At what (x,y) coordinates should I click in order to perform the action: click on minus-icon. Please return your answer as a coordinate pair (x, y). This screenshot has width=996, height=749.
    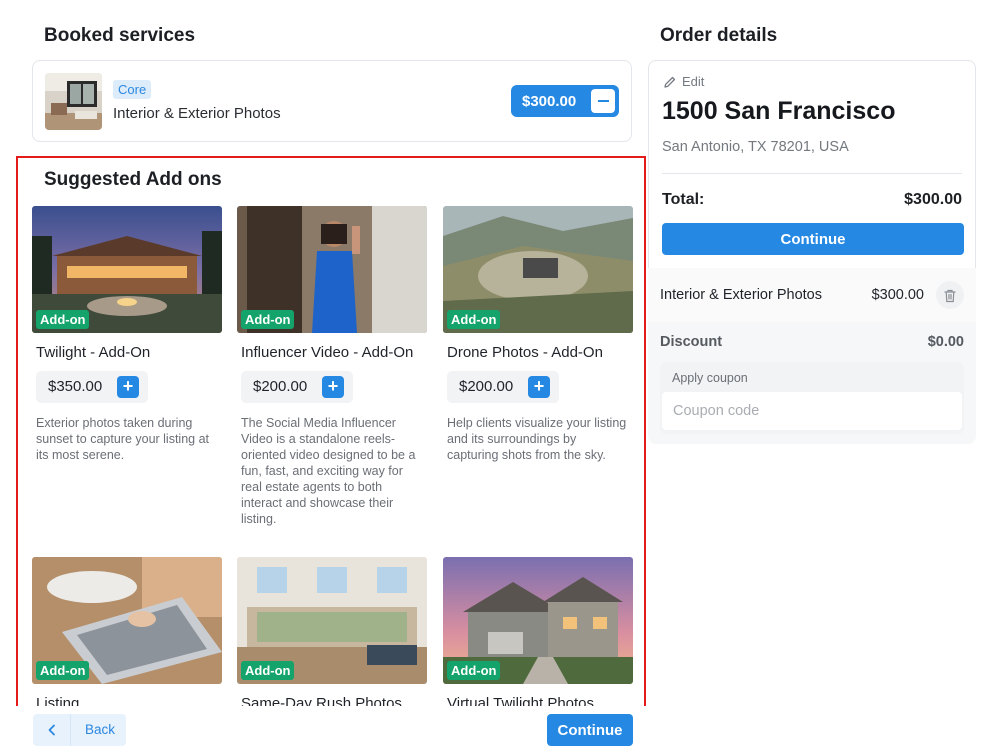
    Looking at the image, I should click on (603, 101).